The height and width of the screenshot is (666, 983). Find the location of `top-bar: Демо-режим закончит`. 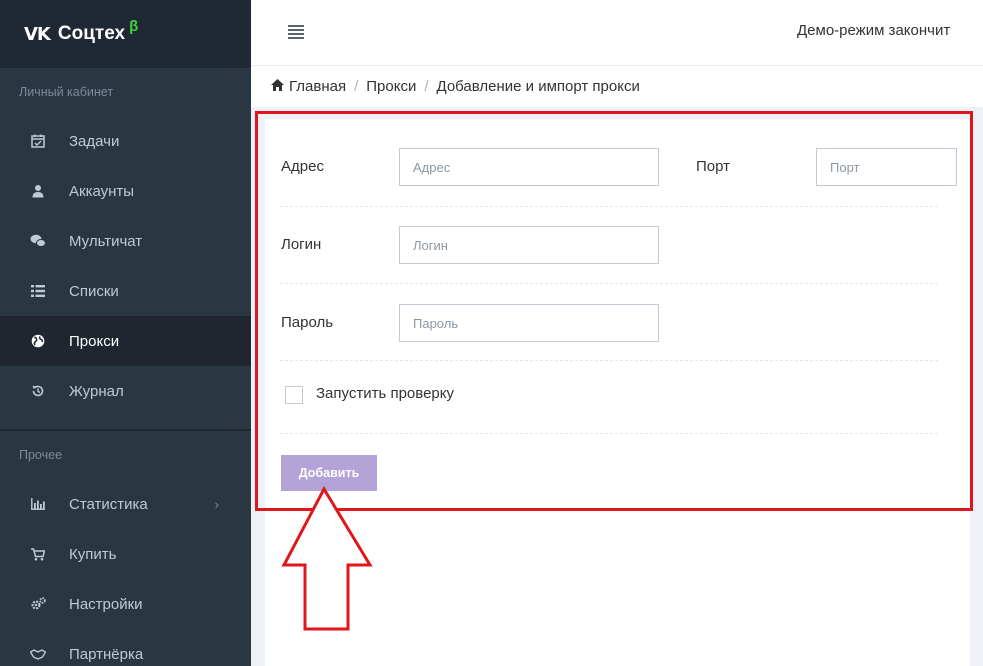

top-bar: Демо-режим закончит is located at coordinates (617, 33).